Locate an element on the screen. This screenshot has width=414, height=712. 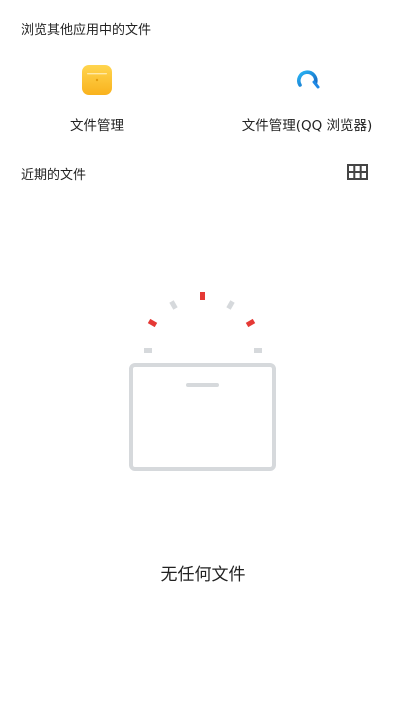
empty-box-icon is located at coordinates (204, 385).